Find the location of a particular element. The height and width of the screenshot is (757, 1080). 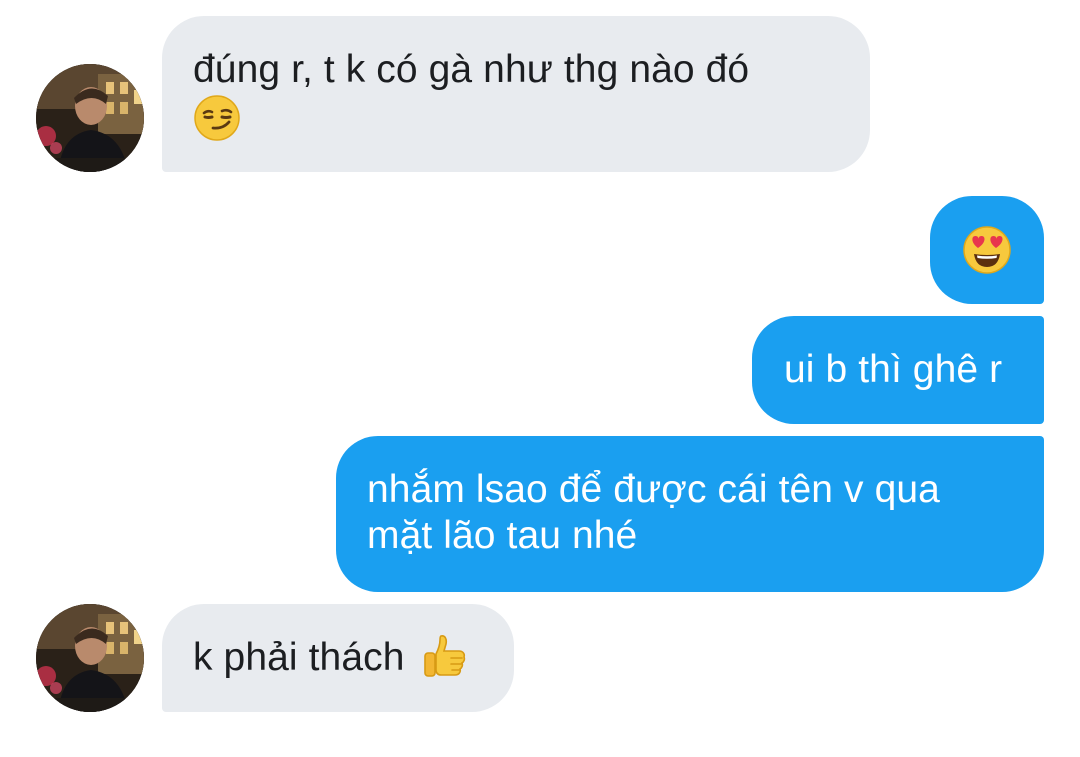

incoming-message-bubble: k phải thách is located at coordinates (338, 658).